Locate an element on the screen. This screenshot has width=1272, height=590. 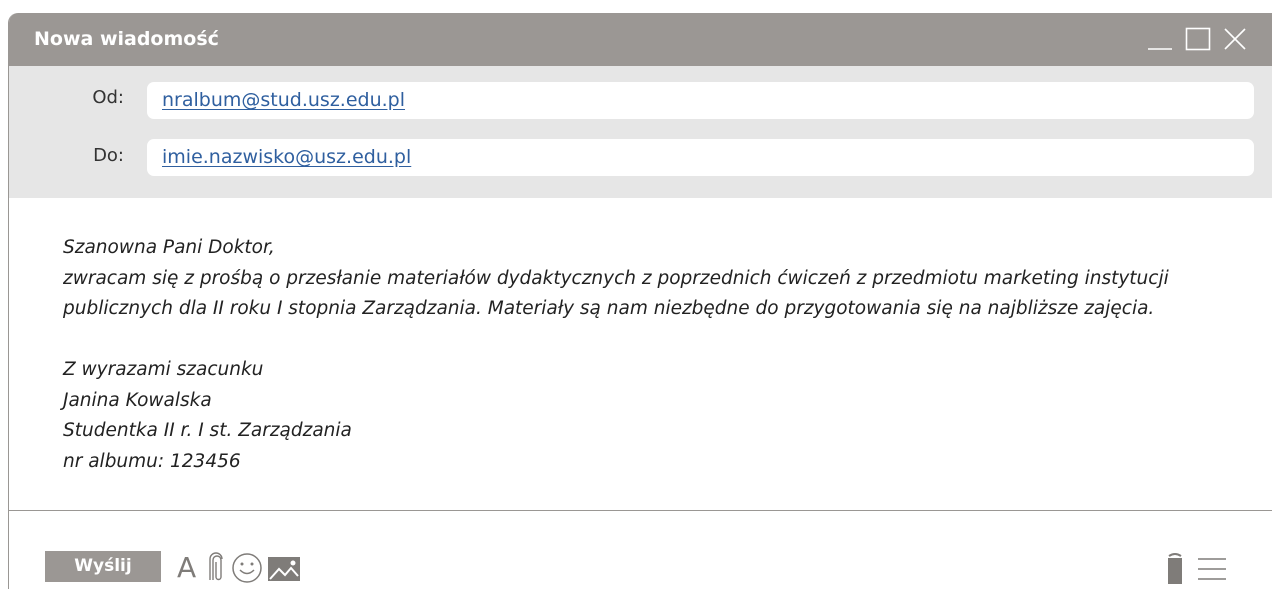
font-icon: A is located at coordinates (189, 568).